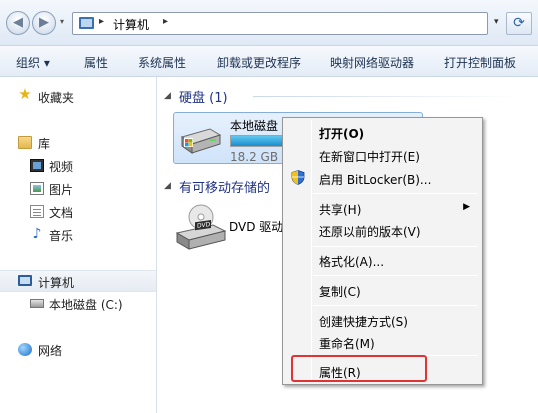 The height and width of the screenshot is (413, 538). What do you see at coordinates (61, 190) in the screenshot?
I see `sidebar-label: 图片` at bounding box center [61, 190].